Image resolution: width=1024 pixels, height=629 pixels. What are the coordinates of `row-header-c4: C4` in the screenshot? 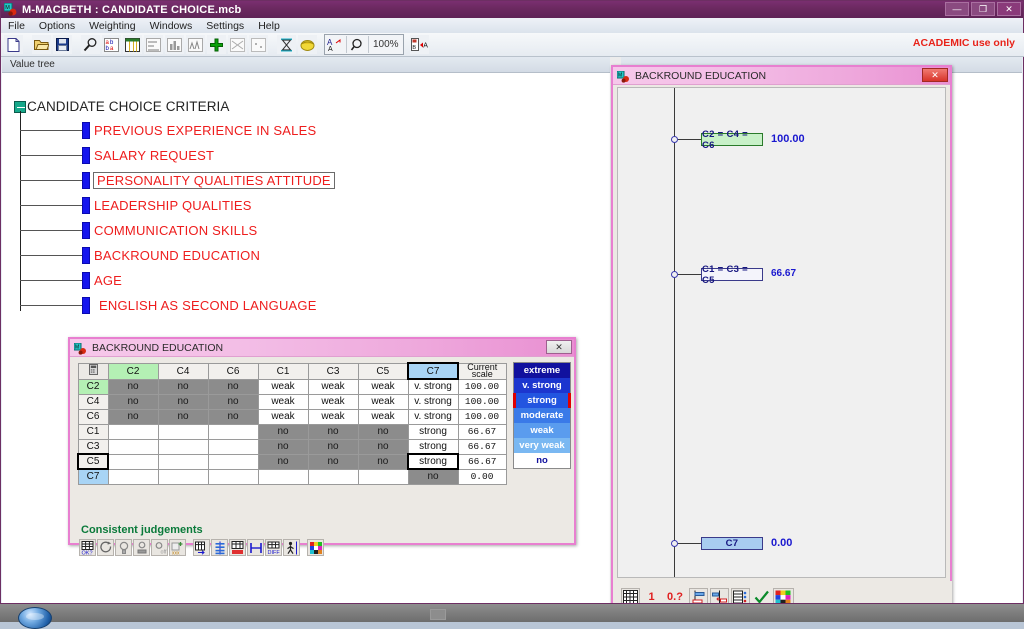 It's located at (93, 401).